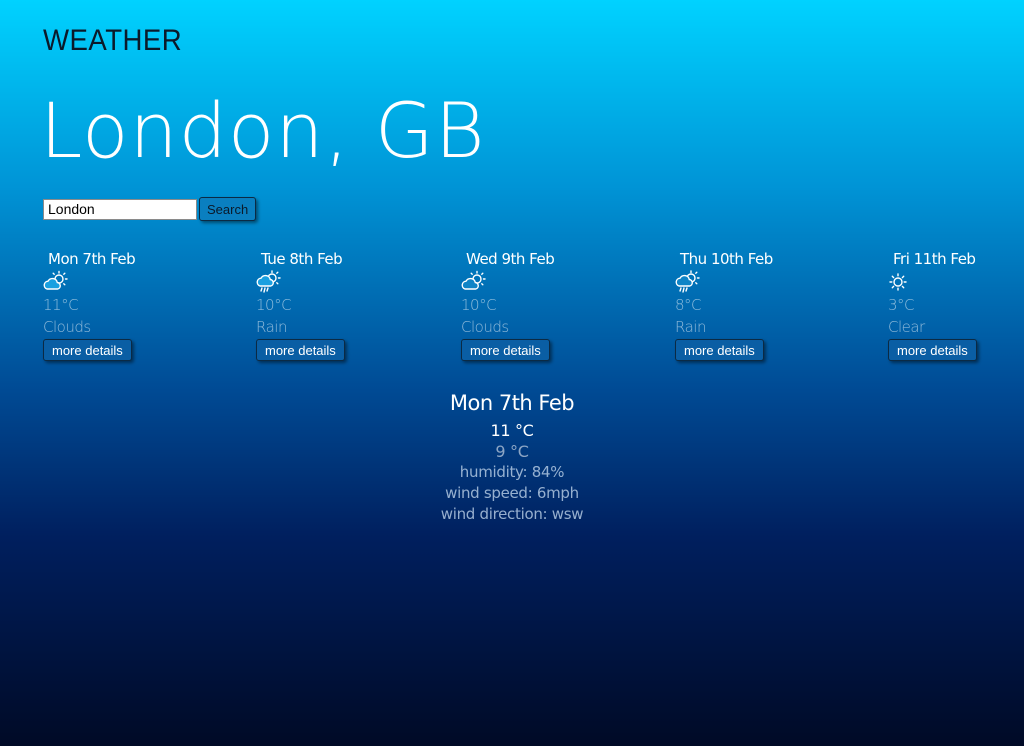 The width and height of the screenshot is (1024, 746). What do you see at coordinates (512, 451) in the screenshot?
I see `detail-low-temp: 9 °C` at bounding box center [512, 451].